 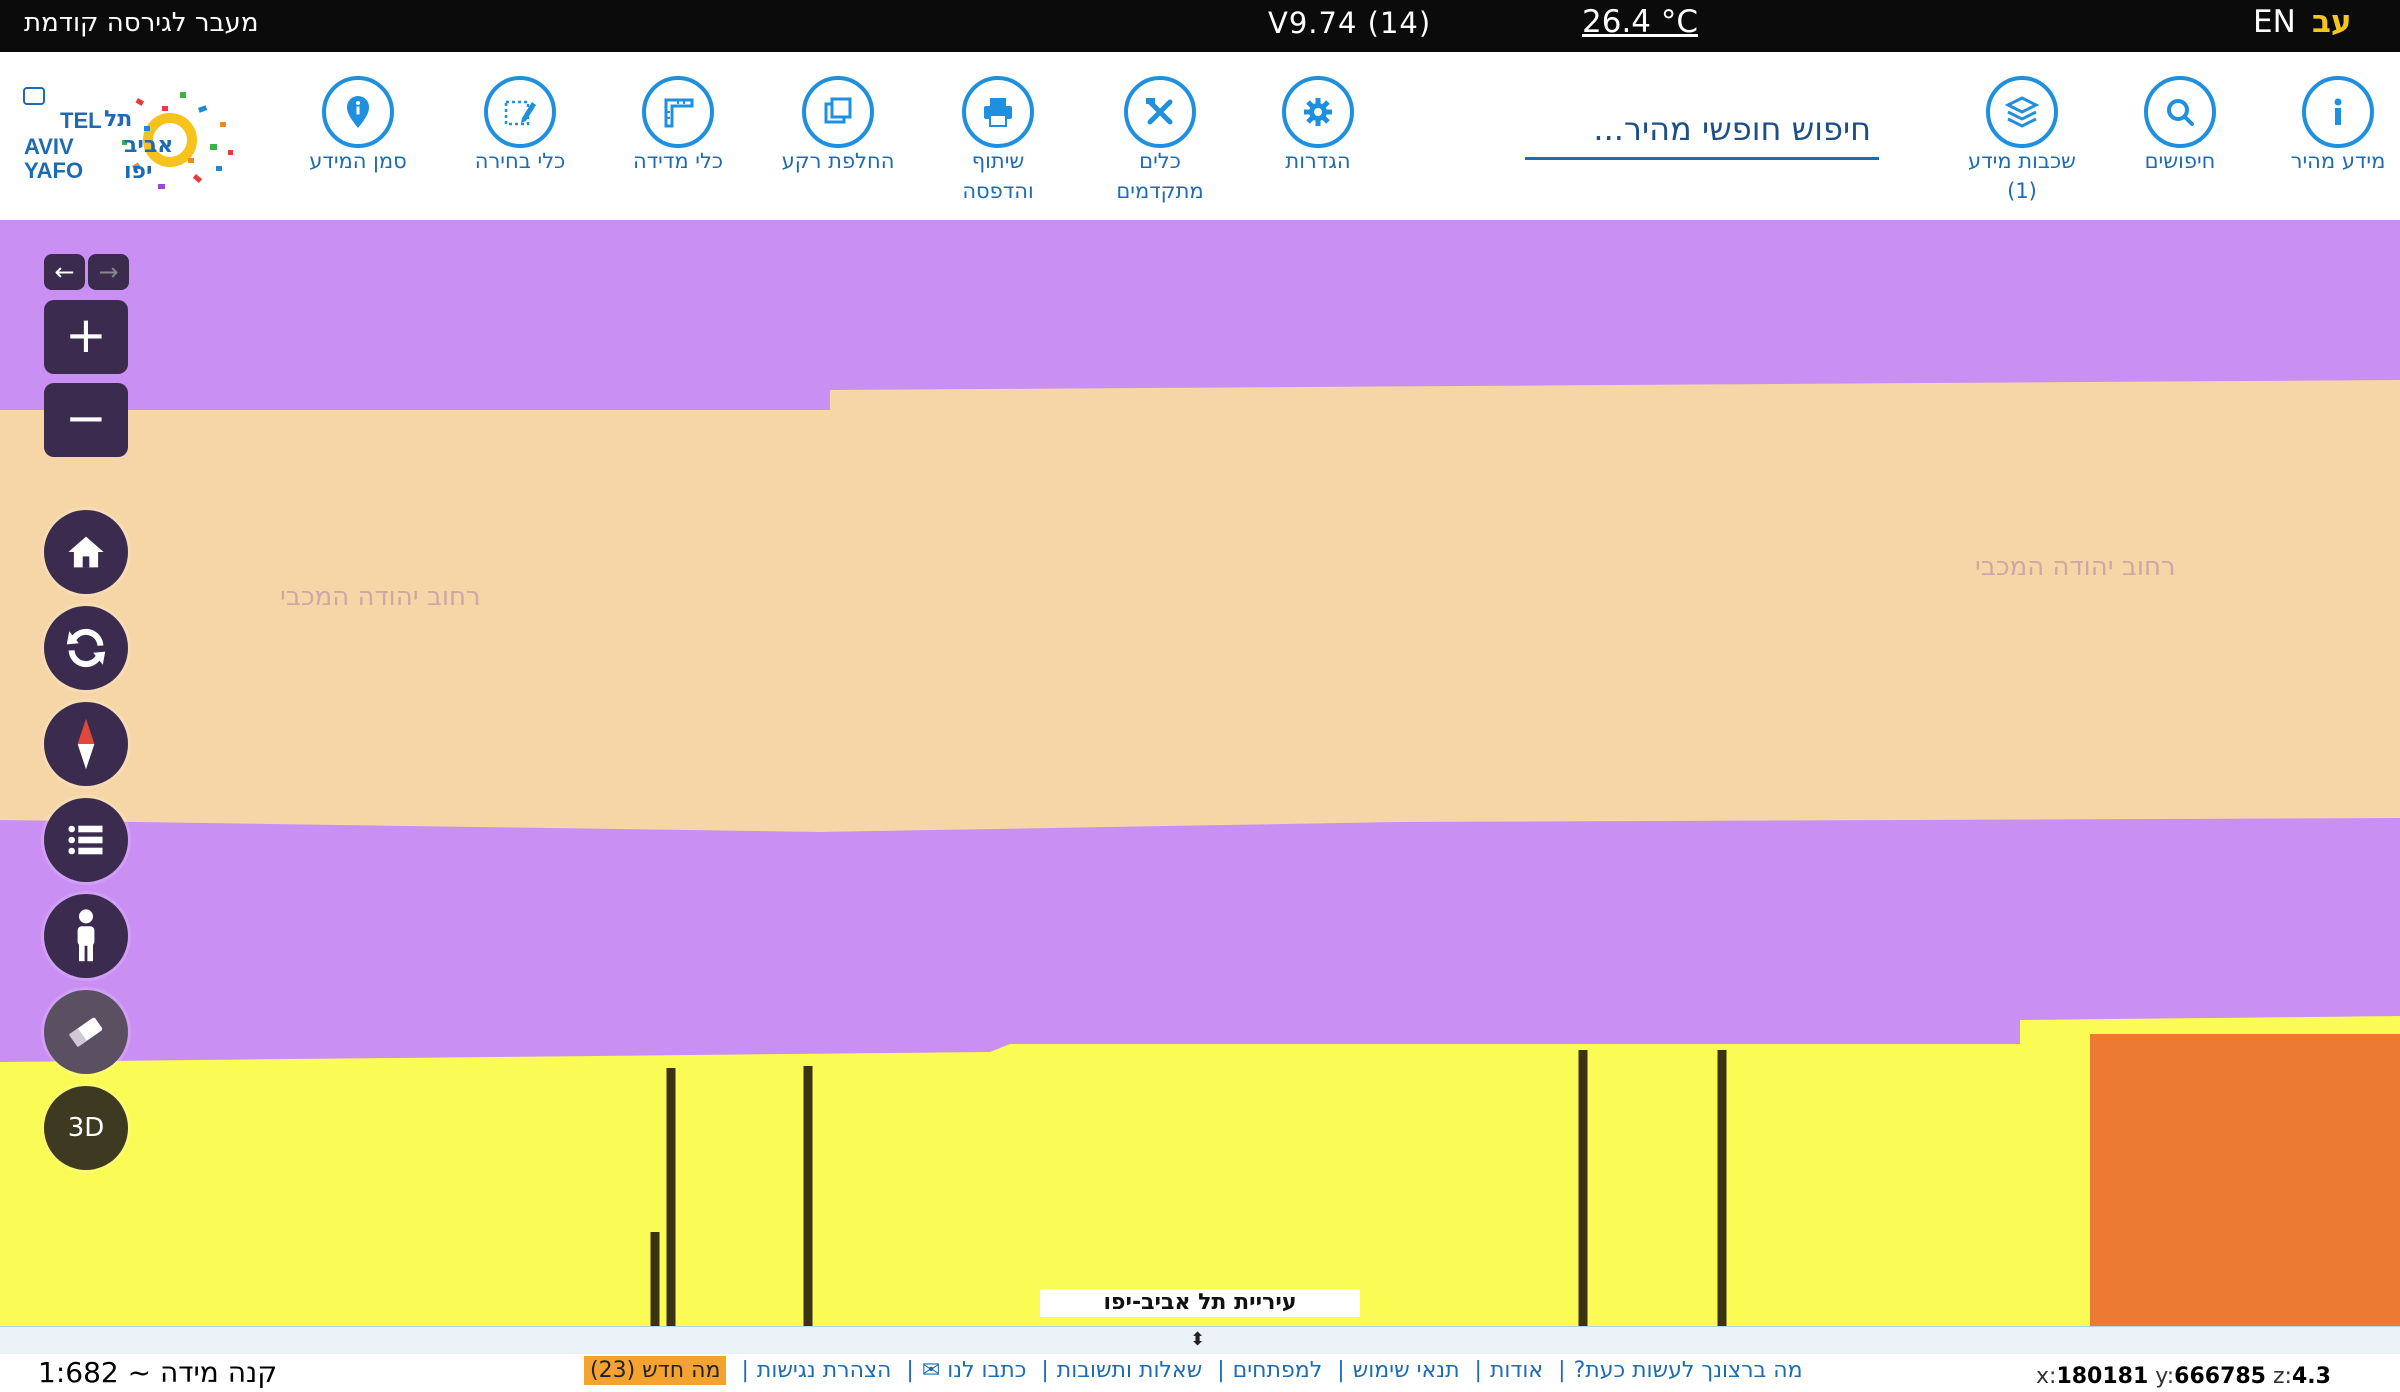 I want to click on previous-extent-button: ←, so click(x=64, y=272).